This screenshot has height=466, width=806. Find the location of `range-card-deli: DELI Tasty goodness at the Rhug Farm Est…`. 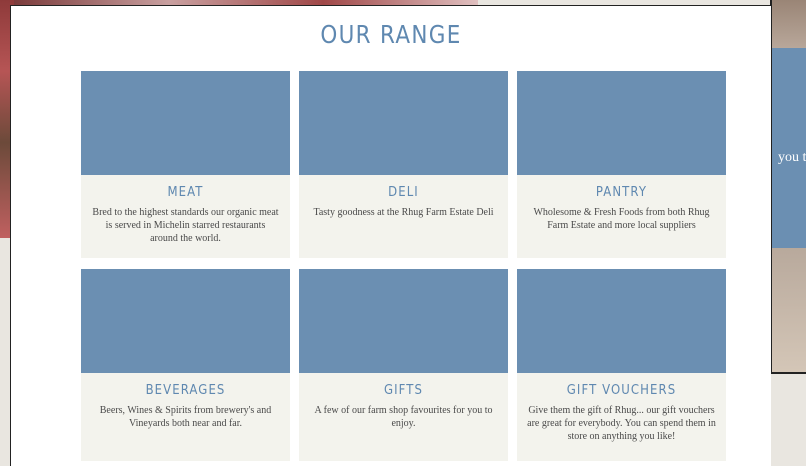

range-card-deli: DELI Tasty goodness at the Rhug Farm Est… is located at coordinates (403, 164).